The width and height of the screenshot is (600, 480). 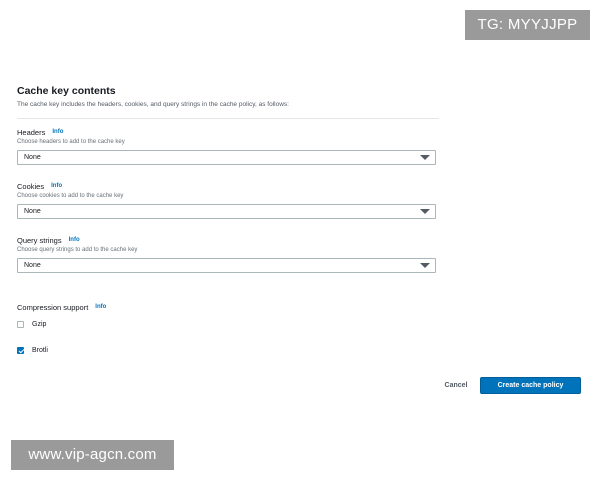 I want to click on cookies-label-row: Cookies Info, so click(x=227, y=186).